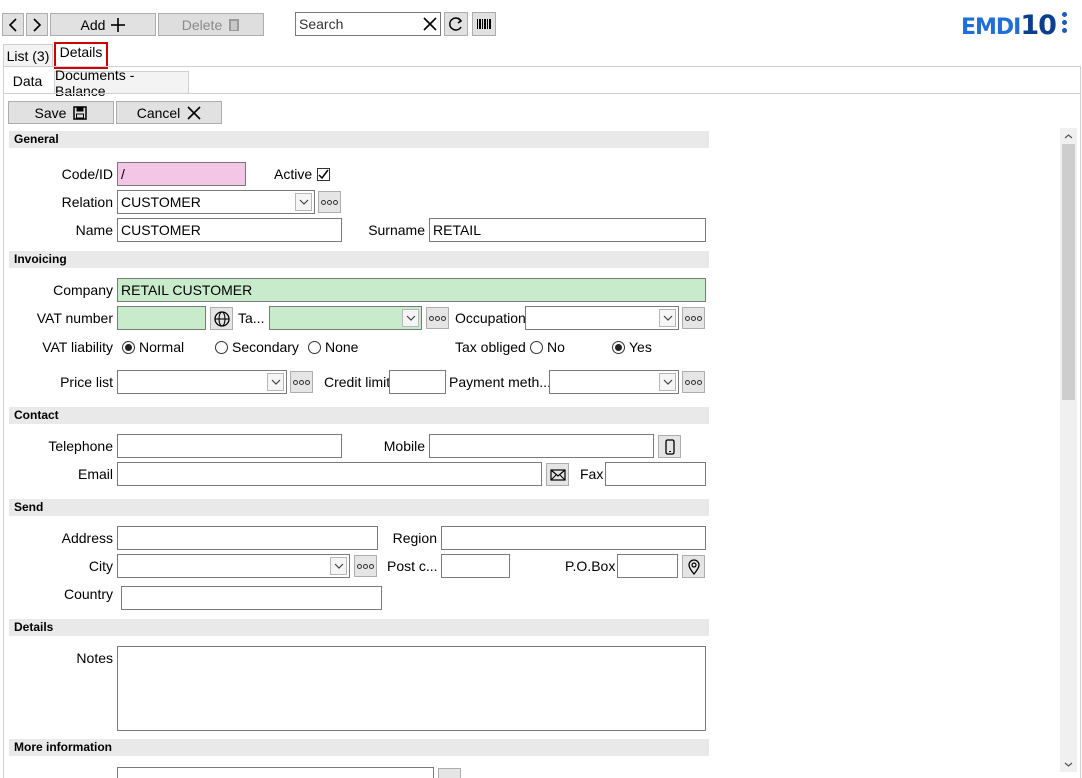 This screenshot has width=1082, height=778. I want to click on occupation-more-button, so click(693, 318).